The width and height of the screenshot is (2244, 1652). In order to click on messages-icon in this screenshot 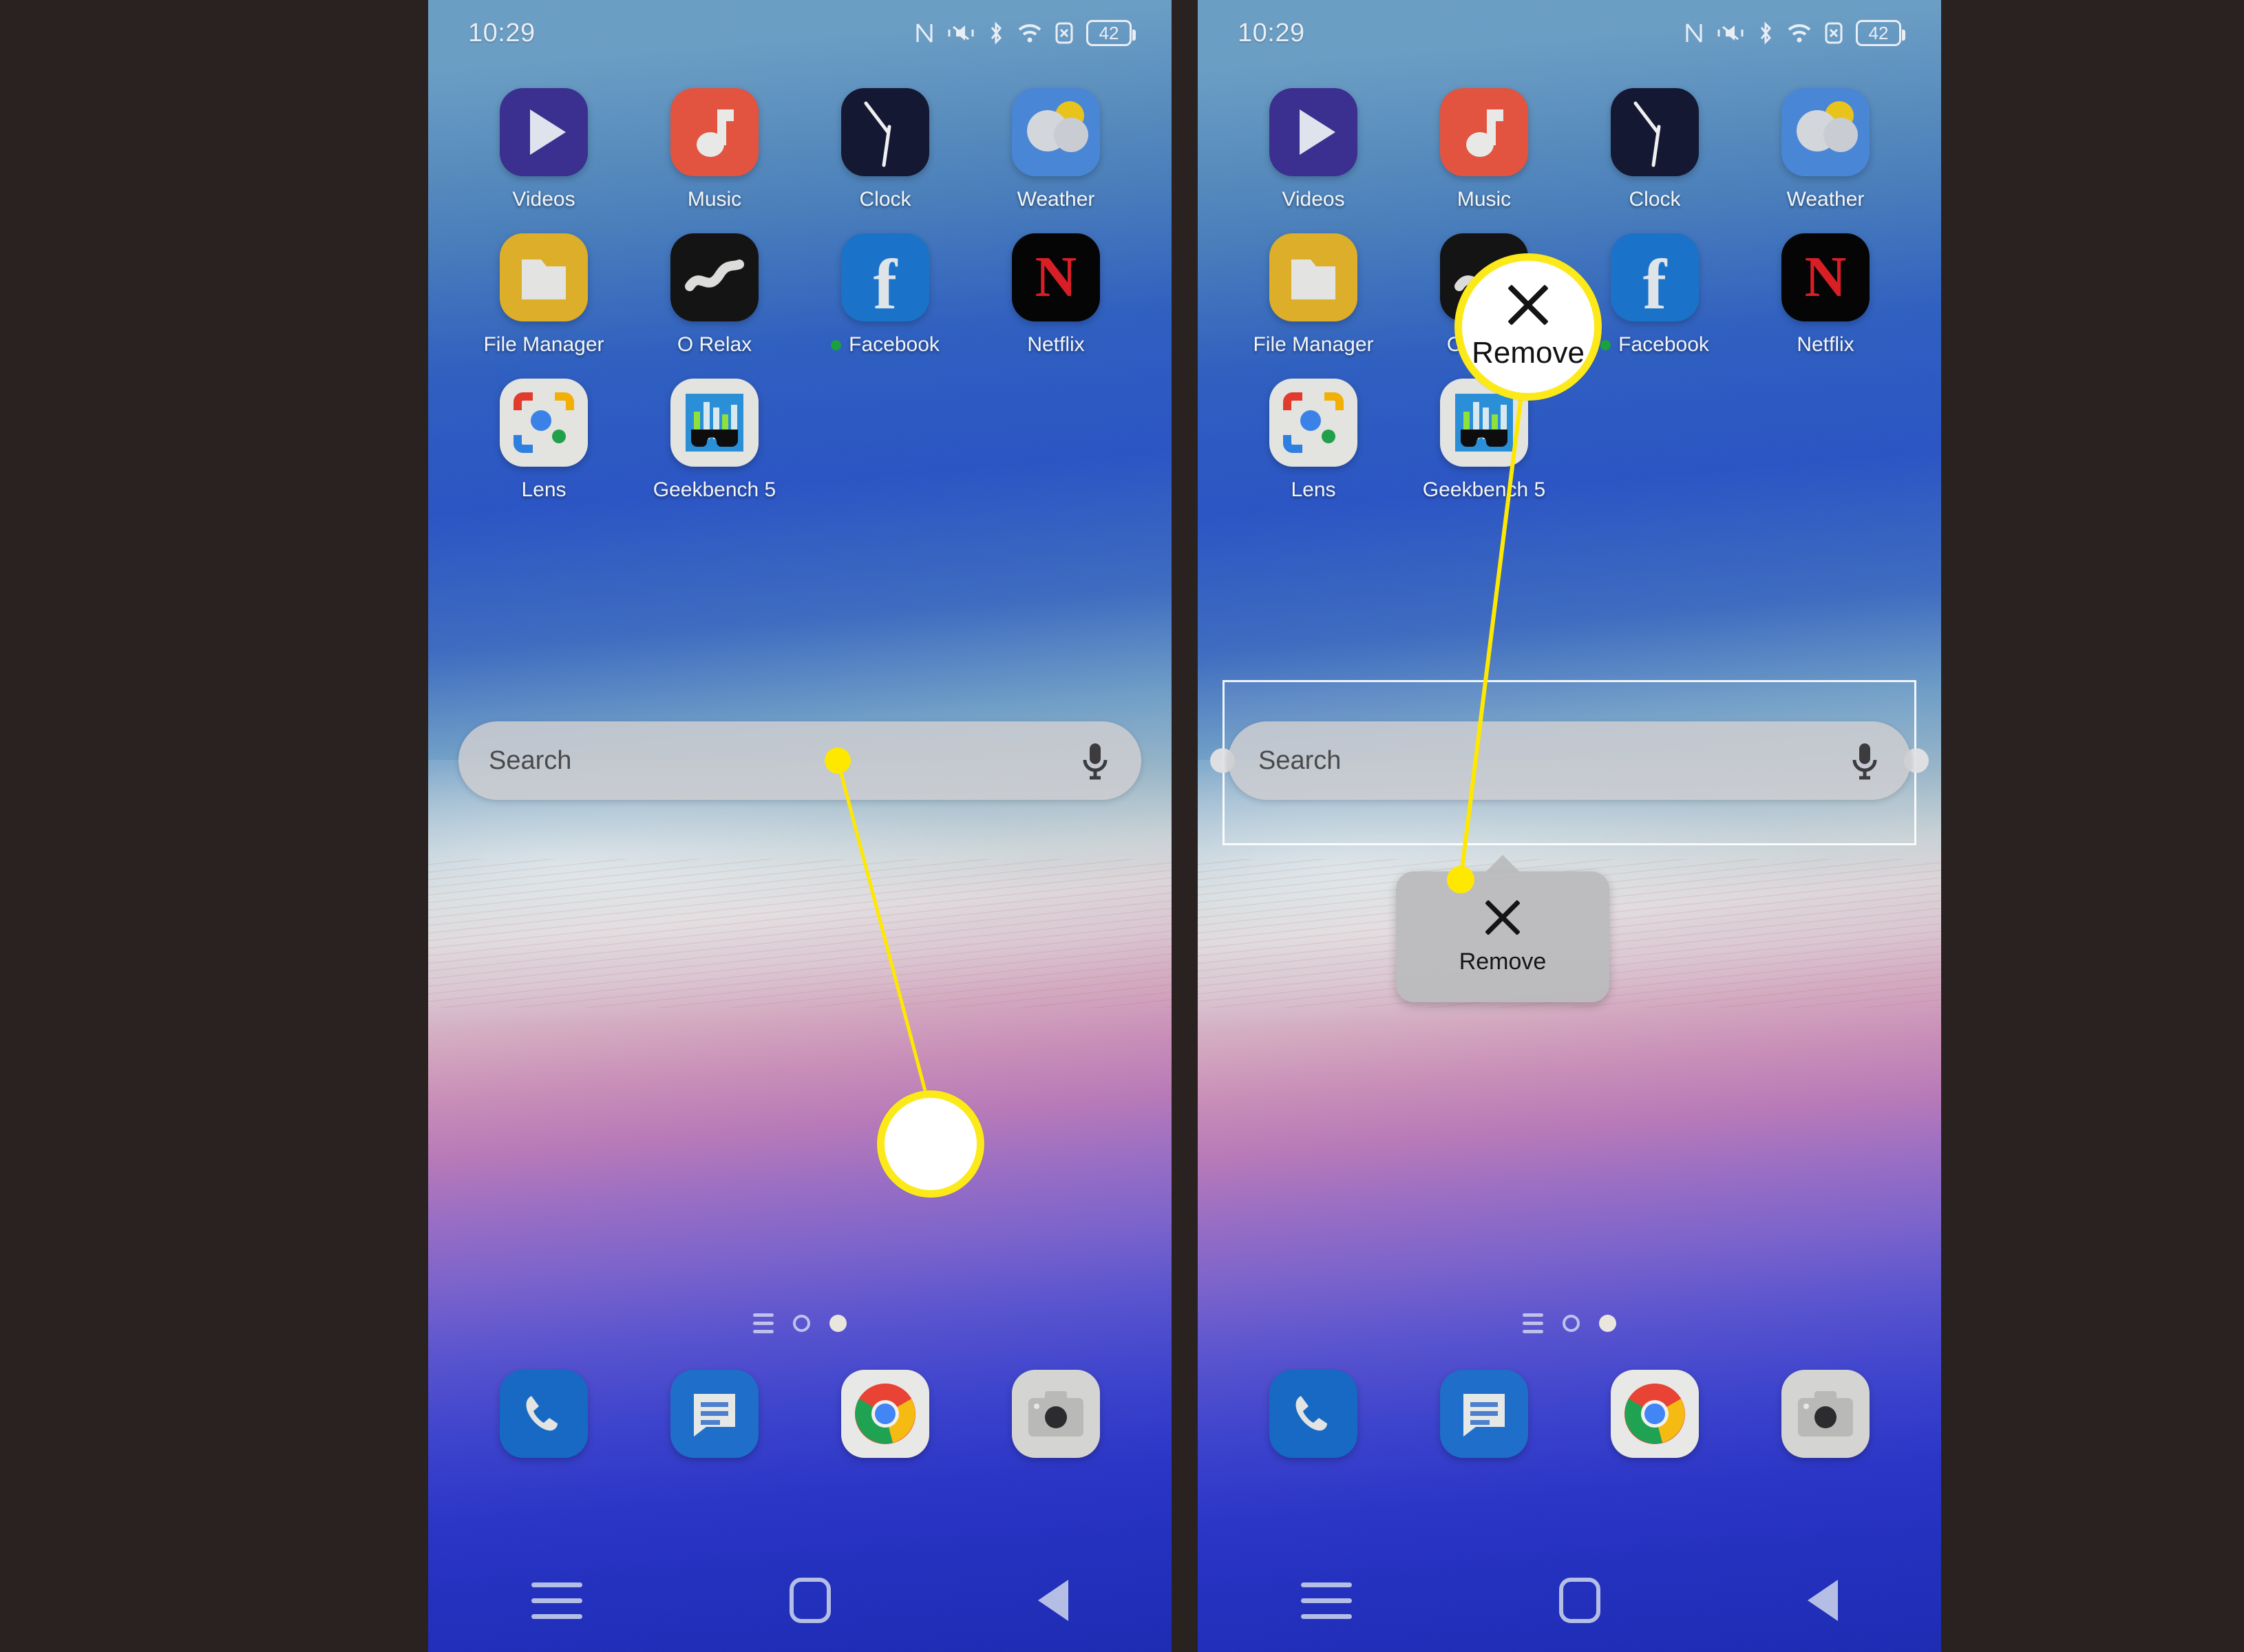, I will do `click(1484, 1414)`.